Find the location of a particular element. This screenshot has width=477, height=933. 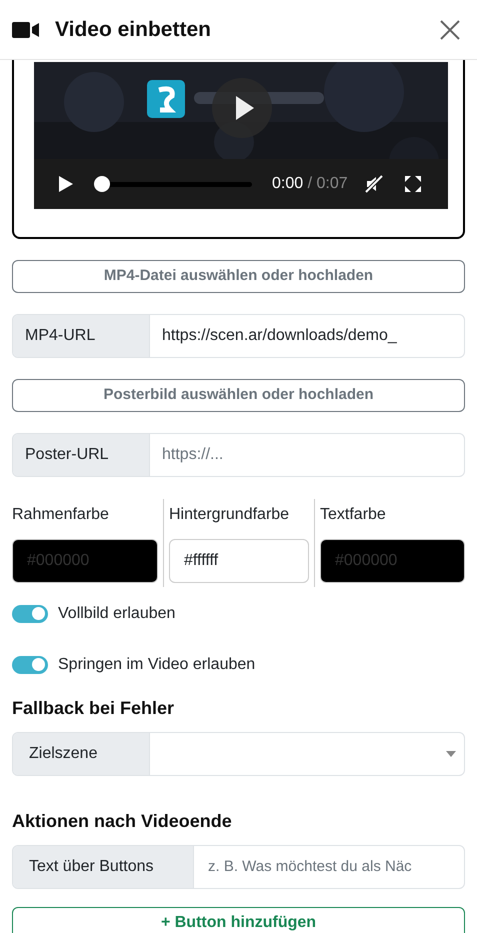

color-field: #ffffff is located at coordinates (239, 561).